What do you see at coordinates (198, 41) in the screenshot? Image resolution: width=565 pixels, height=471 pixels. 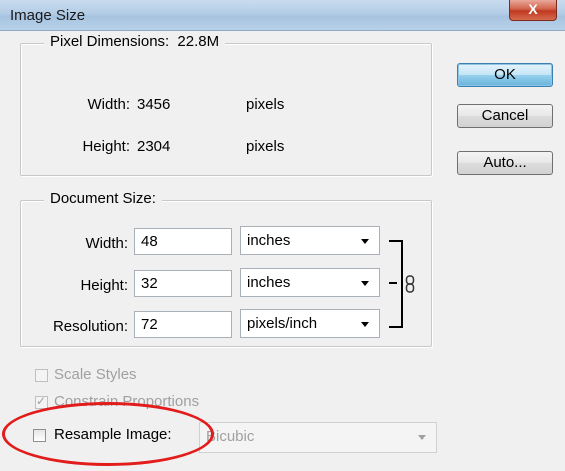 I see `pixel-dimensions-size: 22.8M` at bounding box center [198, 41].